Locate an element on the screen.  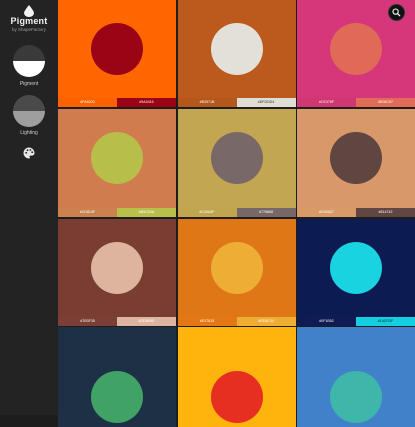
dot-code-chip: #14CFDF is located at coordinates (385, 321).